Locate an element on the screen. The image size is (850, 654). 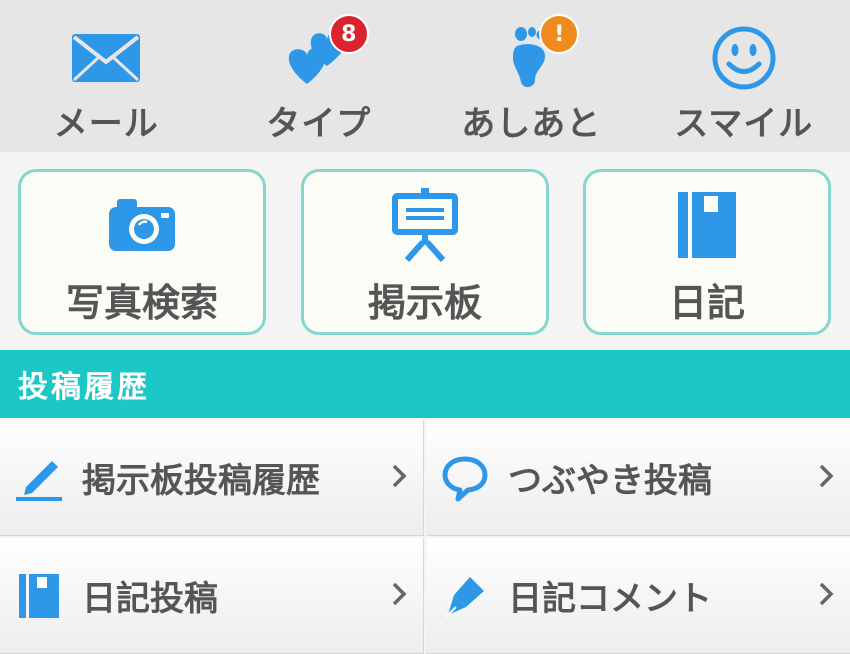
list-item-tweet-post: つぶやき投稿 is located at coordinates (638, 478).